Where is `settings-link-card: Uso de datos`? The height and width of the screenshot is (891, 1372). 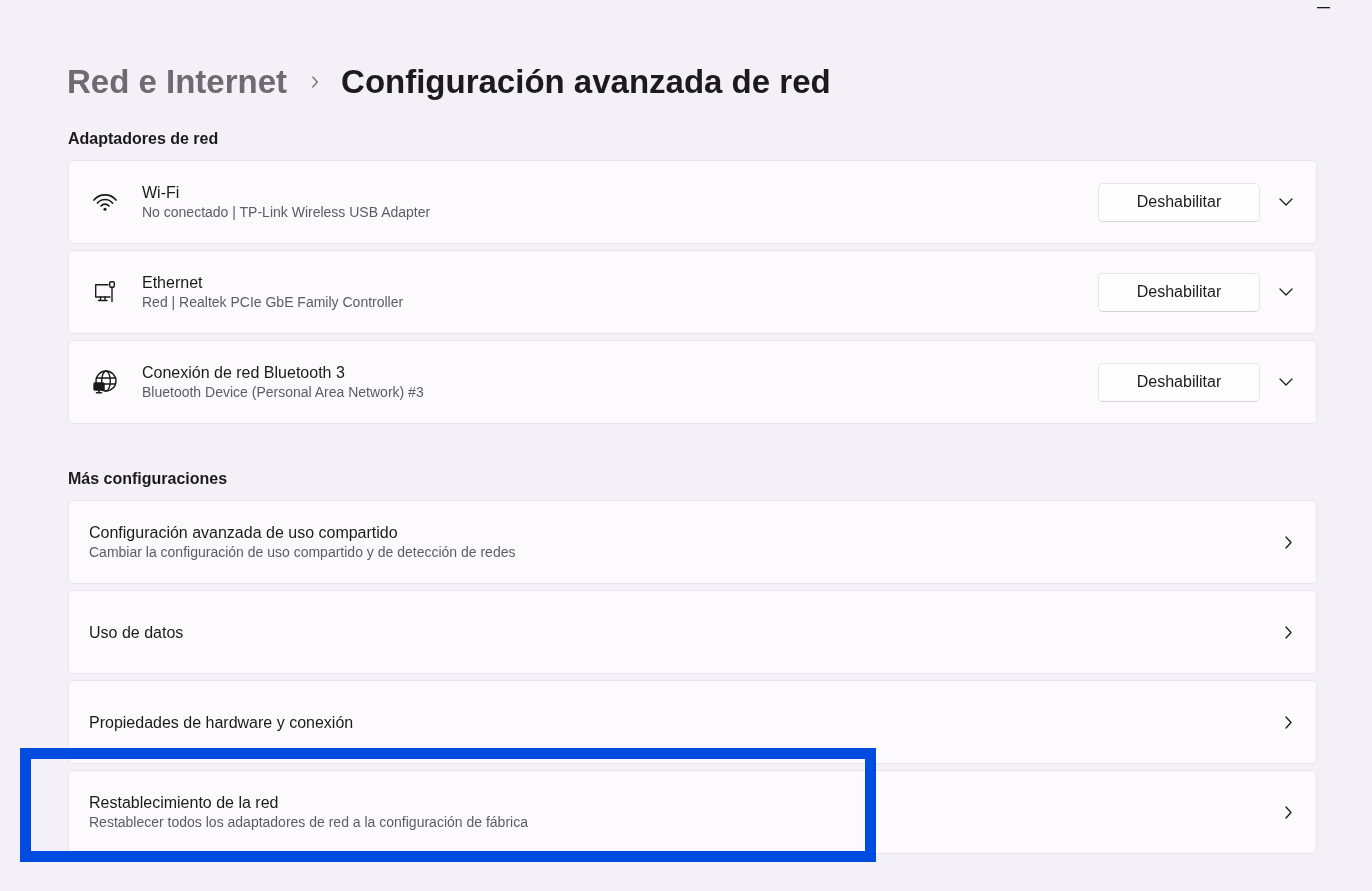
settings-link-card: Uso de datos is located at coordinates (692, 632).